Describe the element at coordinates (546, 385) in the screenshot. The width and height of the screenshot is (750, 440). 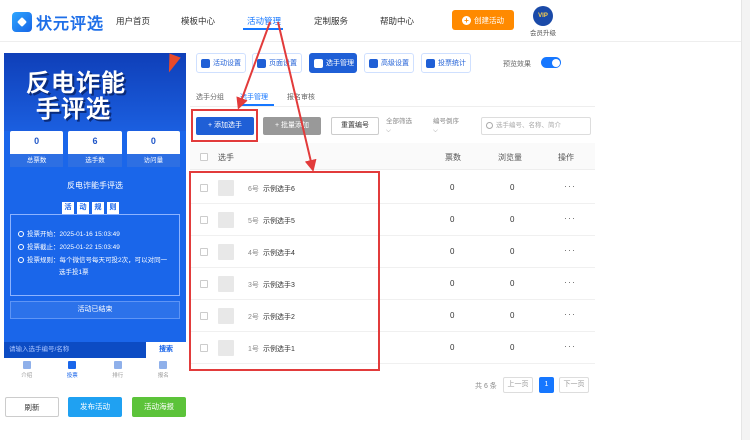
I see `pager-page-1: 1` at that location.